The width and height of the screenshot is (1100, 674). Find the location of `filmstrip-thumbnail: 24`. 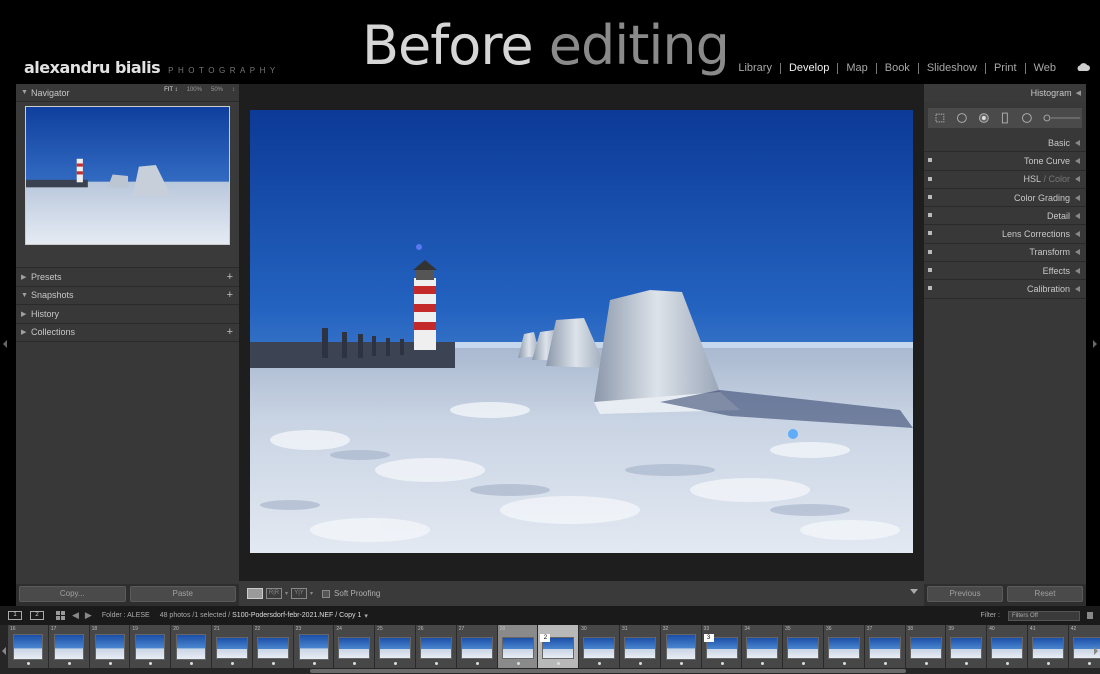

filmstrip-thumbnail: 24 is located at coordinates (355, 646).